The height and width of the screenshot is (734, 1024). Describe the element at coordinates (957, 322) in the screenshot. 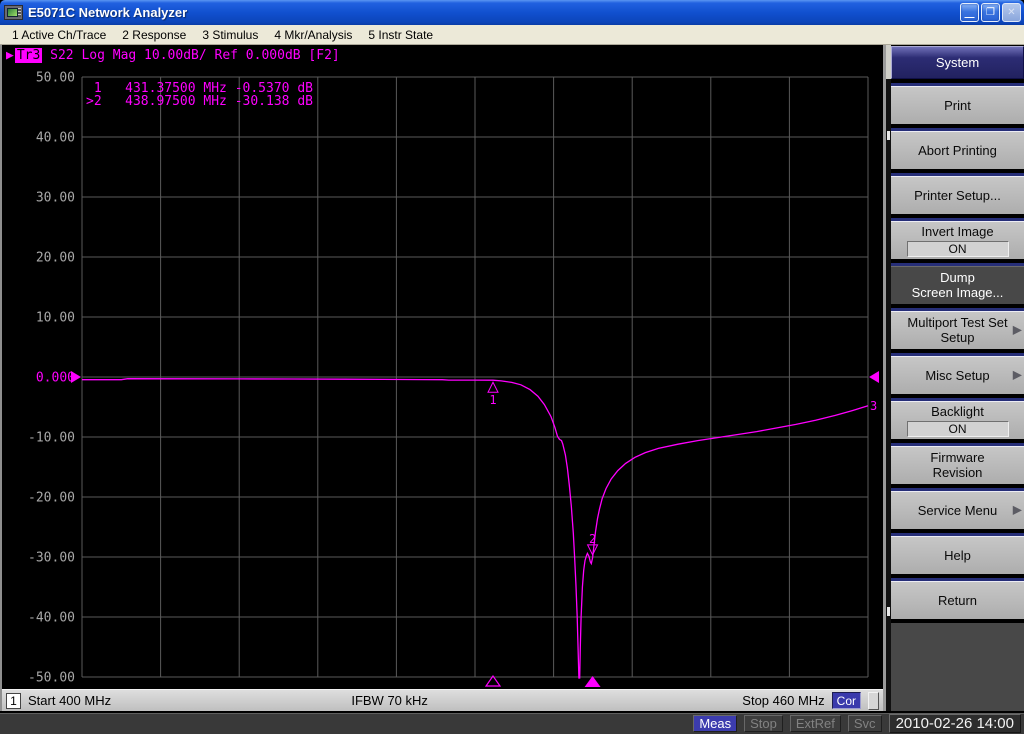

I see `softkey-label: Multiport Test Set` at that location.